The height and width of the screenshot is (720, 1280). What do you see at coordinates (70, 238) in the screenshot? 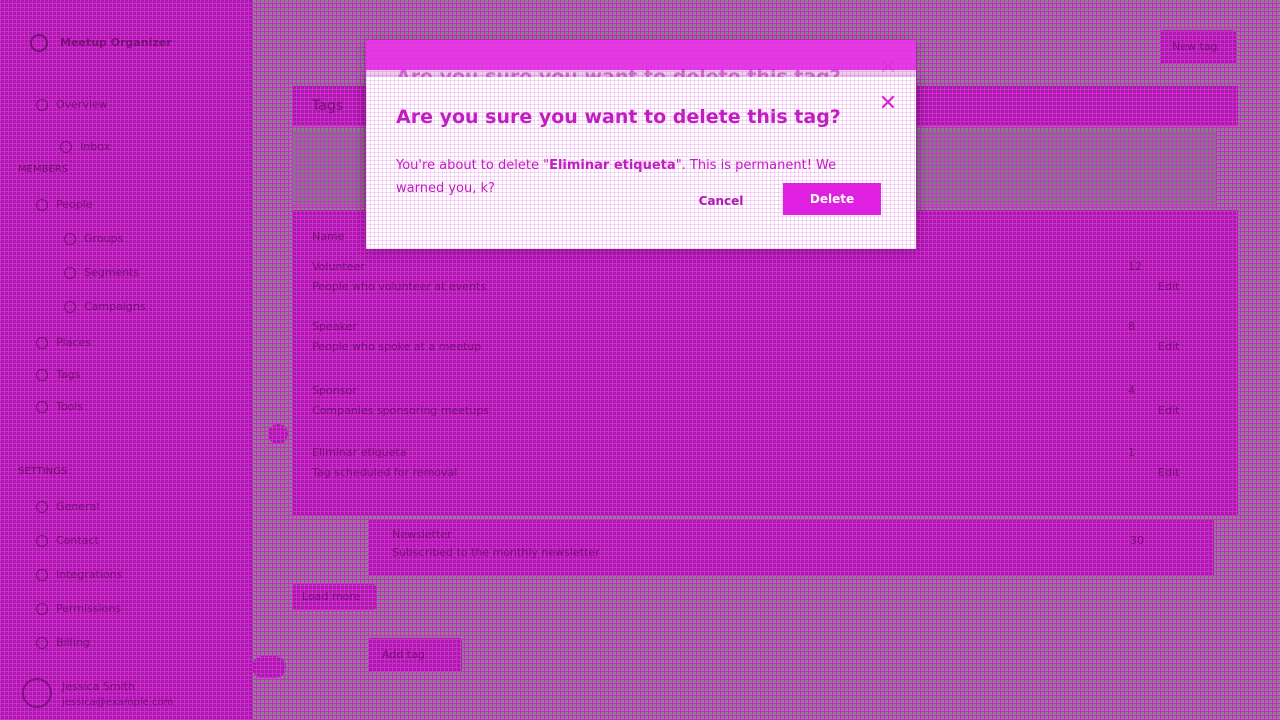
I see `groups-icon` at bounding box center [70, 238].